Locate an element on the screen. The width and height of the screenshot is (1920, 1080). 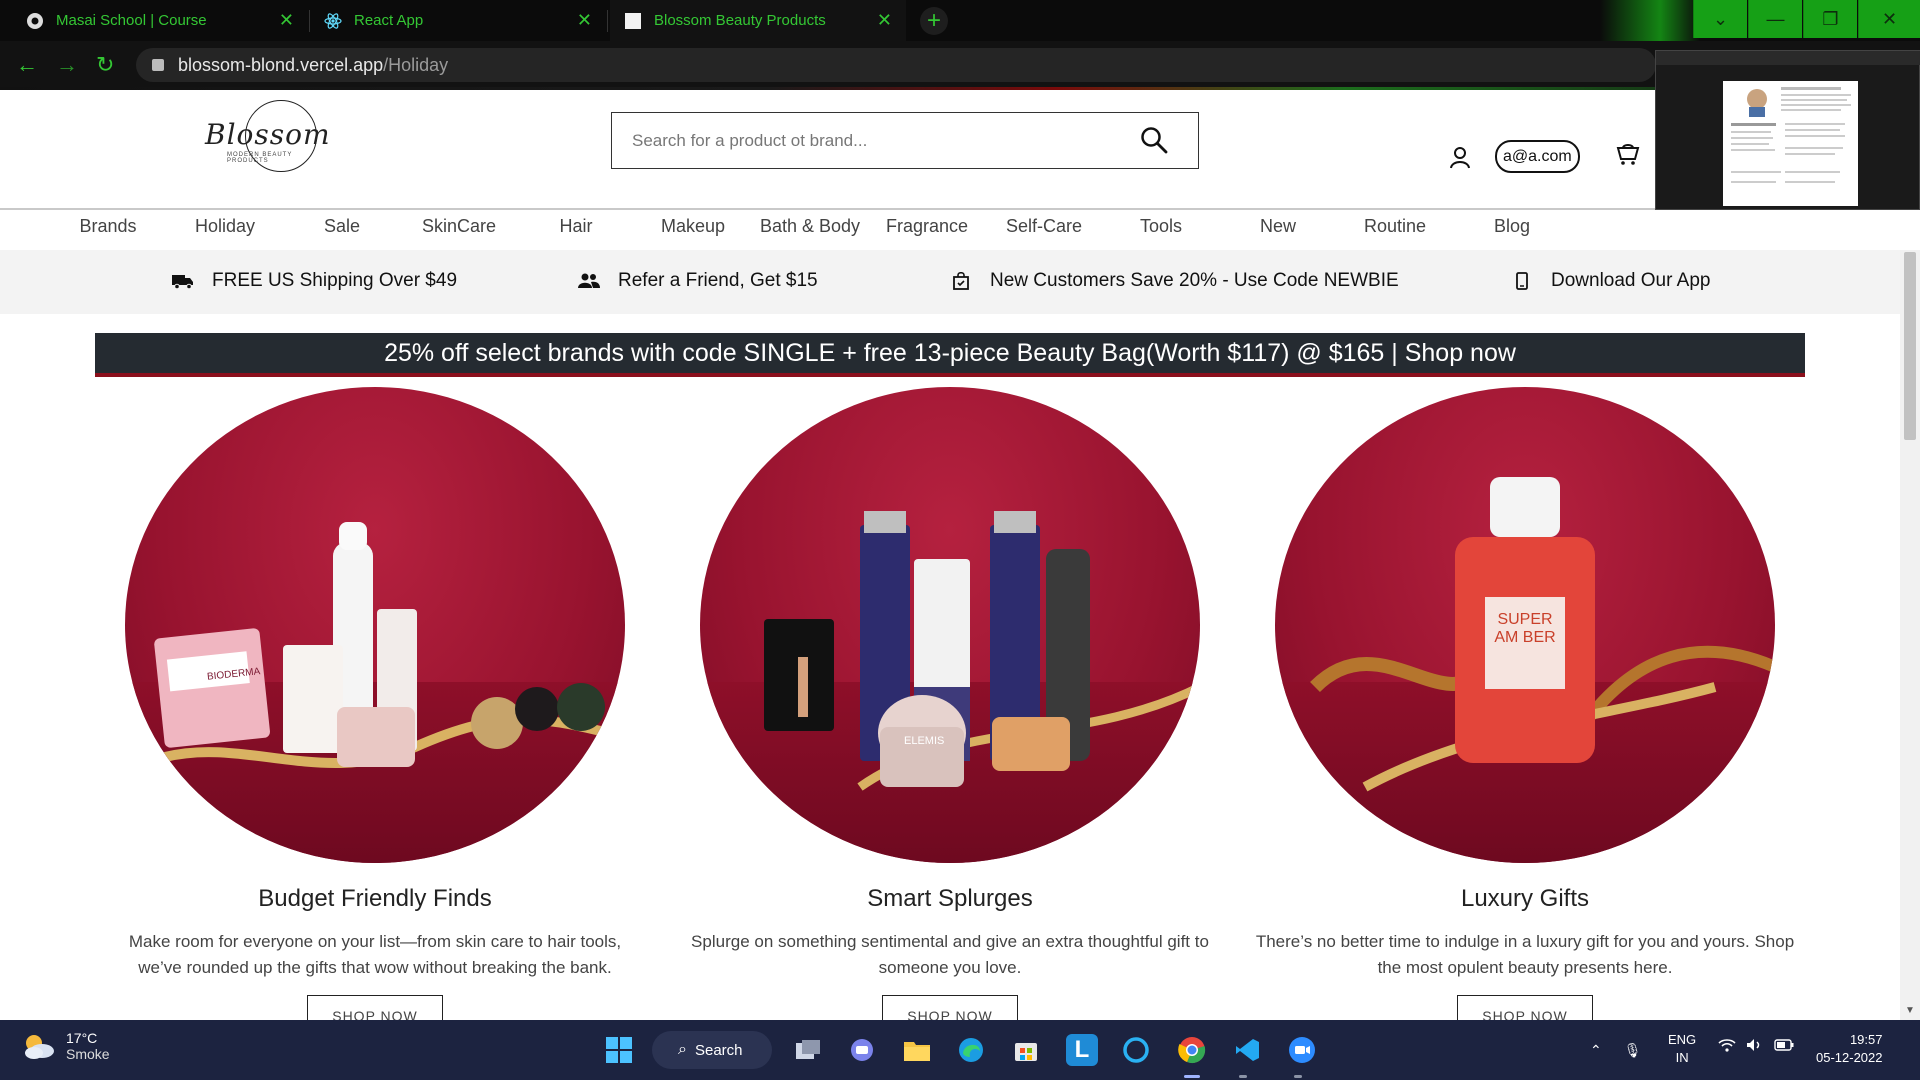
wifi-icon is located at coordinates (1727, 1046).